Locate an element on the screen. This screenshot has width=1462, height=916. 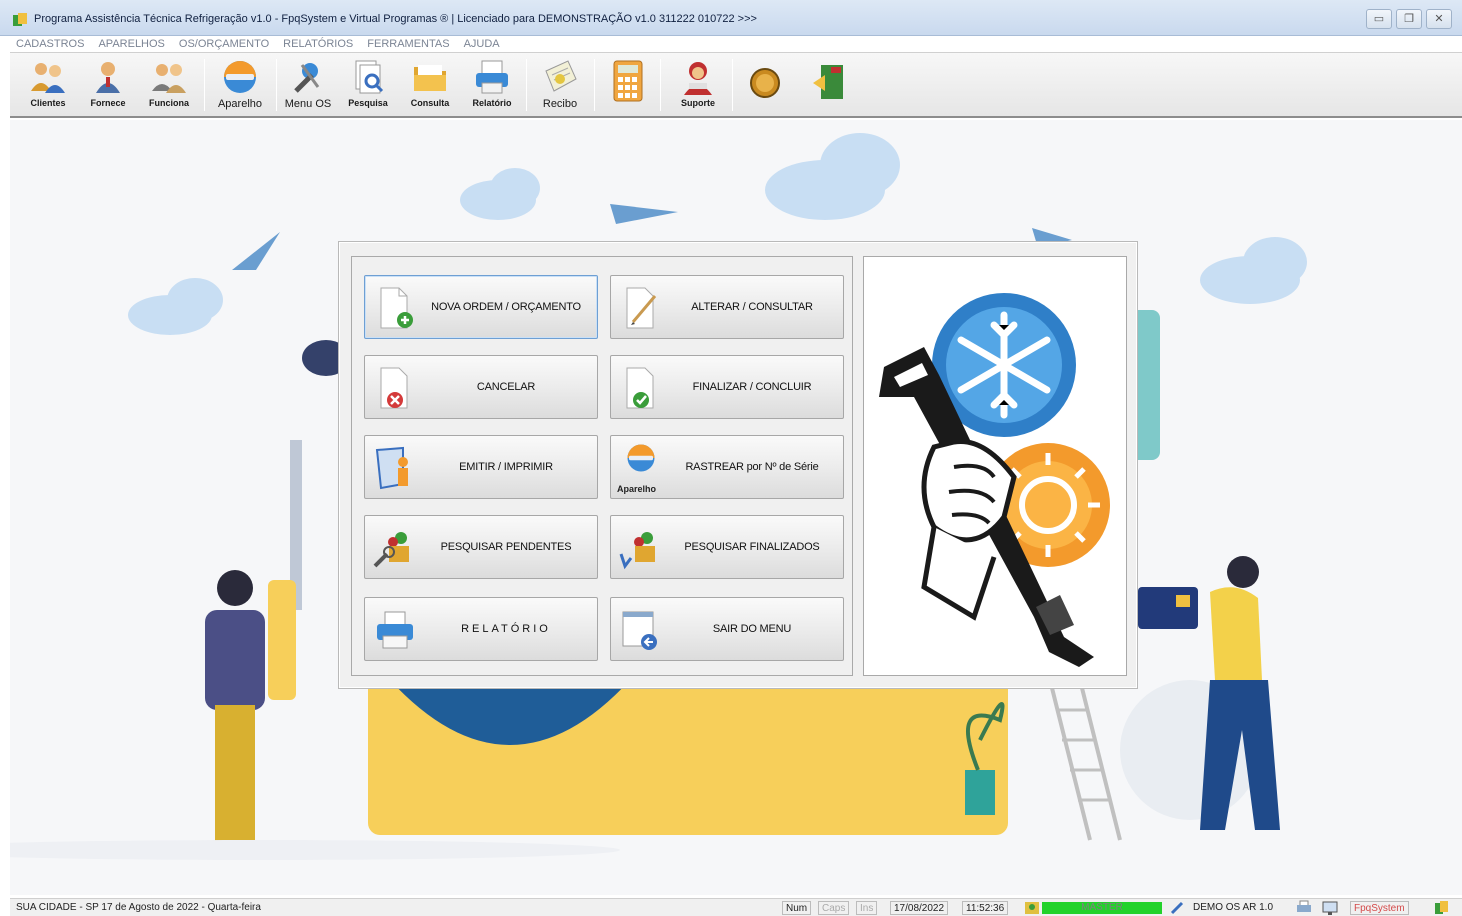
document-person-icon is located at coordinates (391, 468).